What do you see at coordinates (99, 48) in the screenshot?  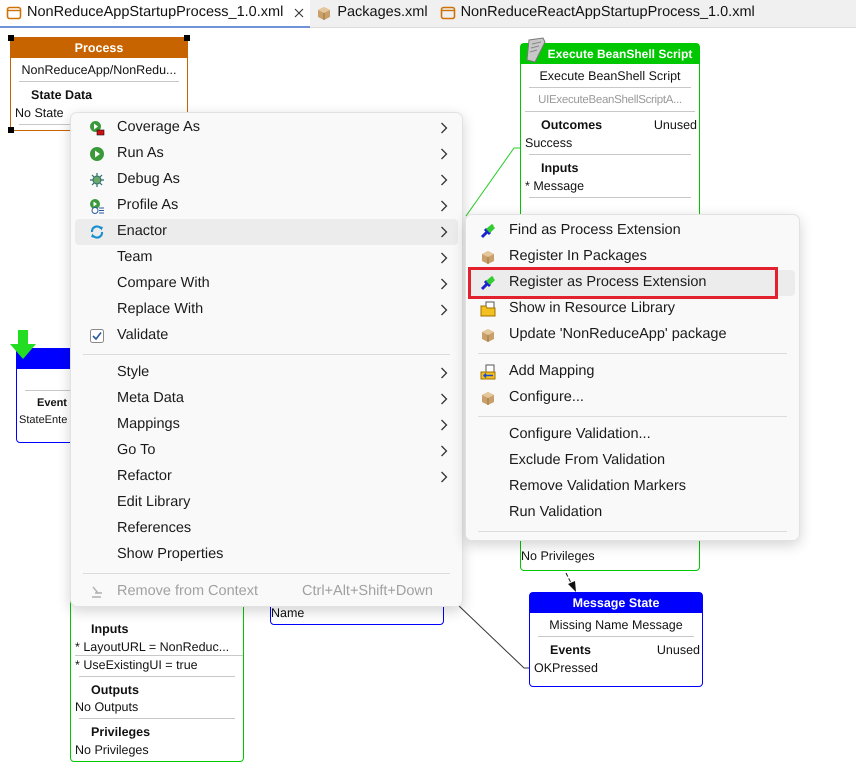 I see `node-header: Process` at bounding box center [99, 48].